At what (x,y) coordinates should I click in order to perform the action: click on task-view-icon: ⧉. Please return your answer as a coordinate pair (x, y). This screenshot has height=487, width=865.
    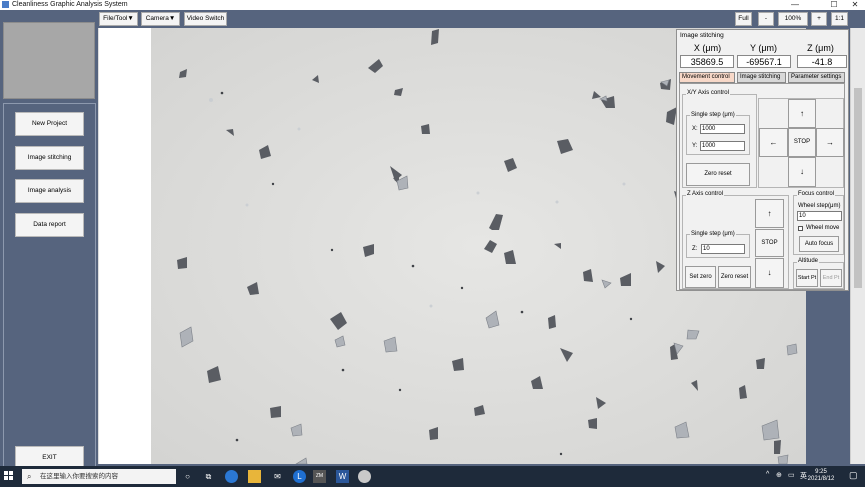
    Looking at the image, I should click on (208, 476).